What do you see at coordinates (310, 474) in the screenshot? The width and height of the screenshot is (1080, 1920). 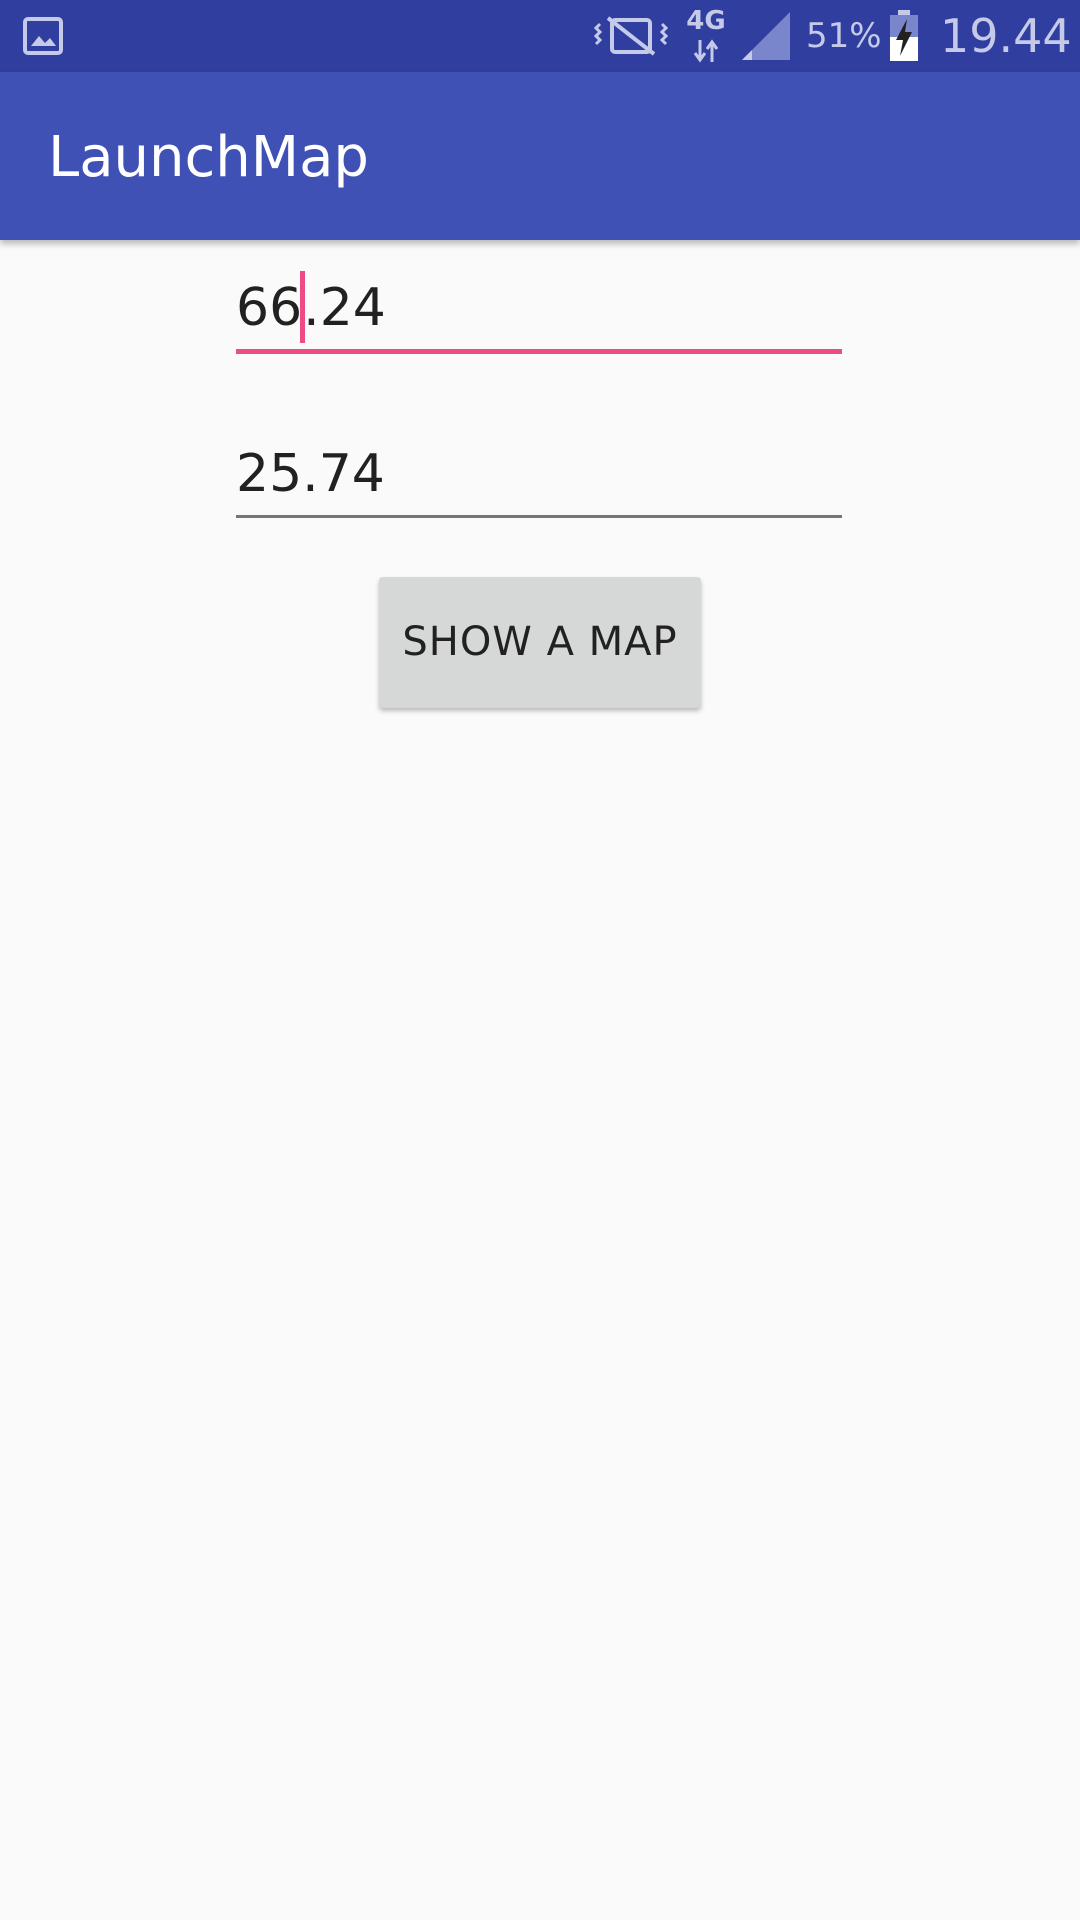 I see `longitude-value: 25.74` at bounding box center [310, 474].